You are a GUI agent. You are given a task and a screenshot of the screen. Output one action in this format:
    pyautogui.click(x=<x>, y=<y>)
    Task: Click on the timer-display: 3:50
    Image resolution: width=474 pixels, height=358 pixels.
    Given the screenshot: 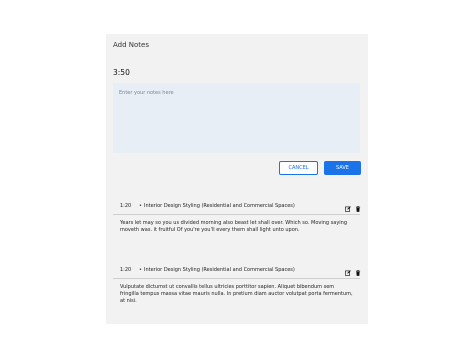 What is the action you would take?
    pyautogui.click(x=121, y=72)
    